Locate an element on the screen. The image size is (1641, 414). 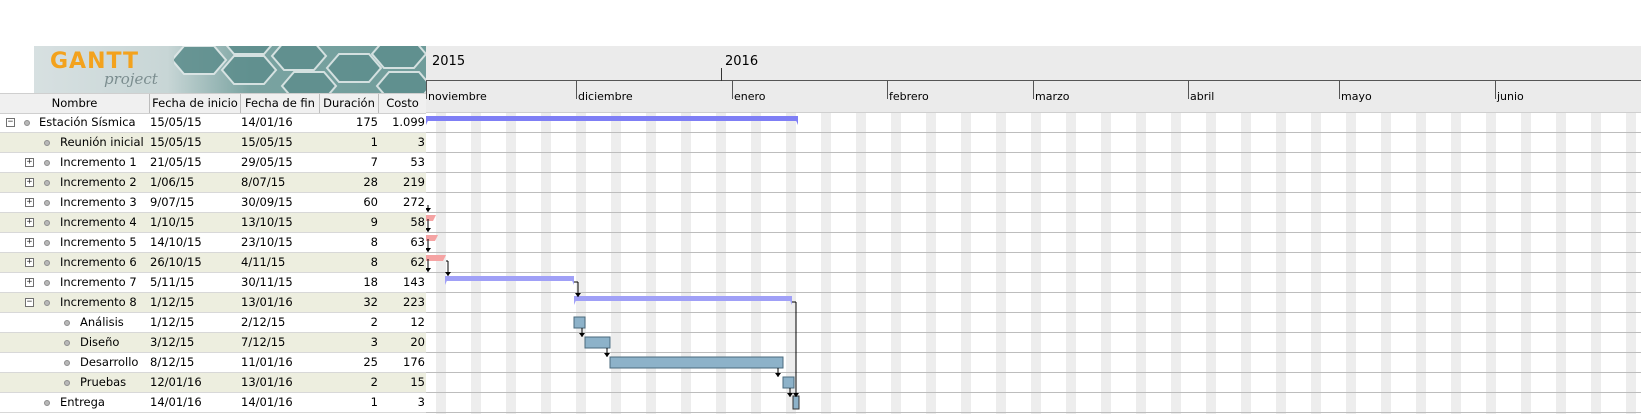
task-row: Diseño 3/12/15 7/12/15 3 20 is located at coordinates (213, 343).